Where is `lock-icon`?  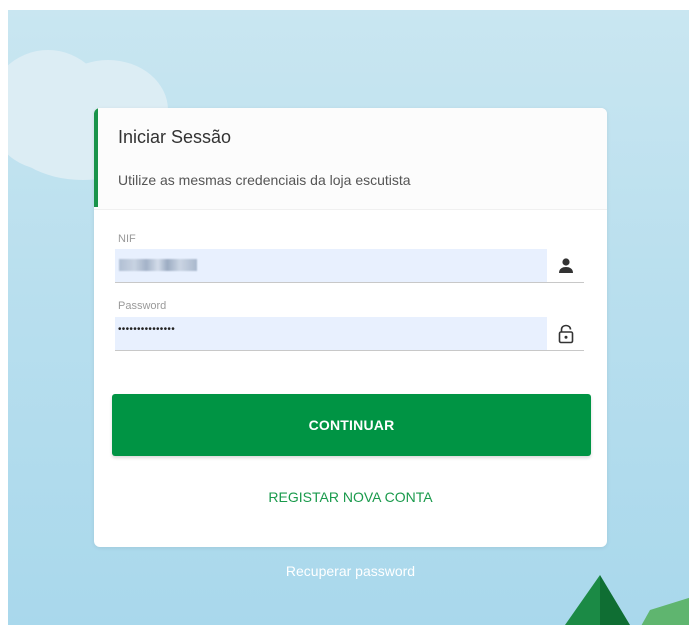 lock-icon is located at coordinates (565, 333).